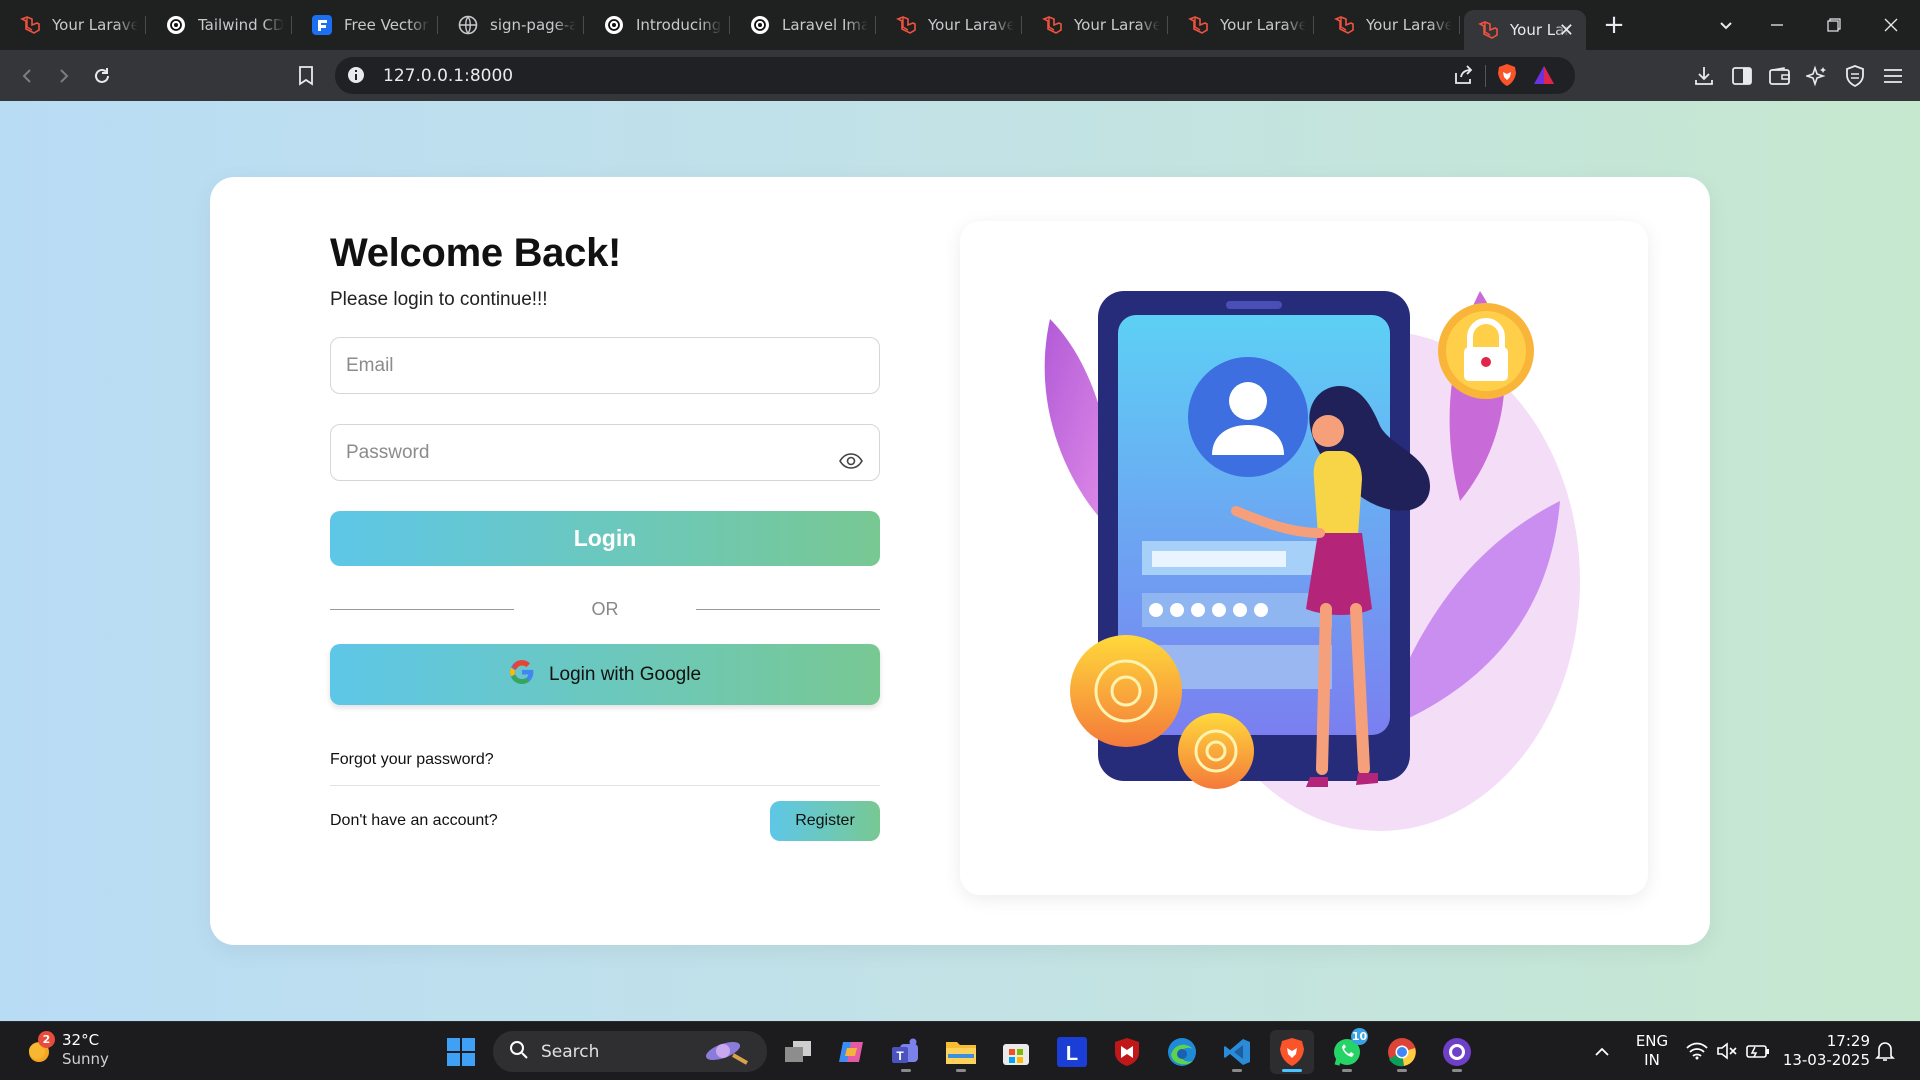 This screenshot has height=1080, width=1920. What do you see at coordinates (727, 1054) in the screenshot?
I see `search-highlight-icon` at bounding box center [727, 1054].